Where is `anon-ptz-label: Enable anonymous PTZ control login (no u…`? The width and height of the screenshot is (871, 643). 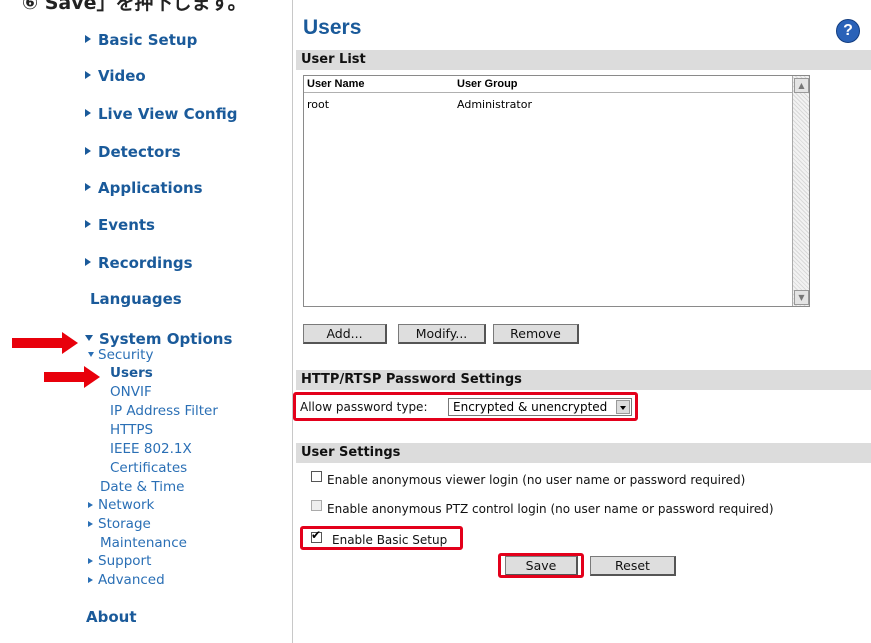 anon-ptz-label: Enable anonymous PTZ control login (no u… is located at coordinates (550, 509).